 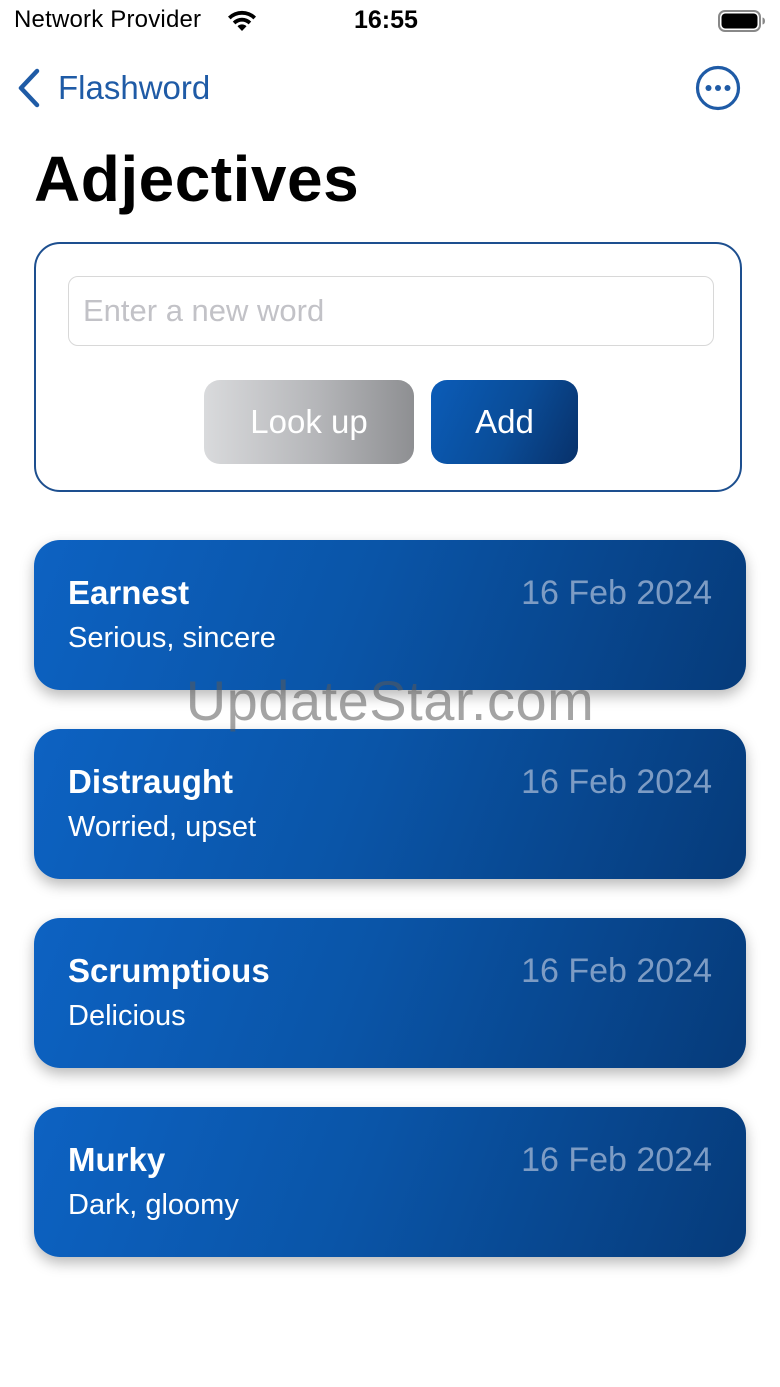 What do you see at coordinates (390, 1182) in the screenshot?
I see `word-card-murky: Murky Dark, gloomy 16 Feb 2024` at bounding box center [390, 1182].